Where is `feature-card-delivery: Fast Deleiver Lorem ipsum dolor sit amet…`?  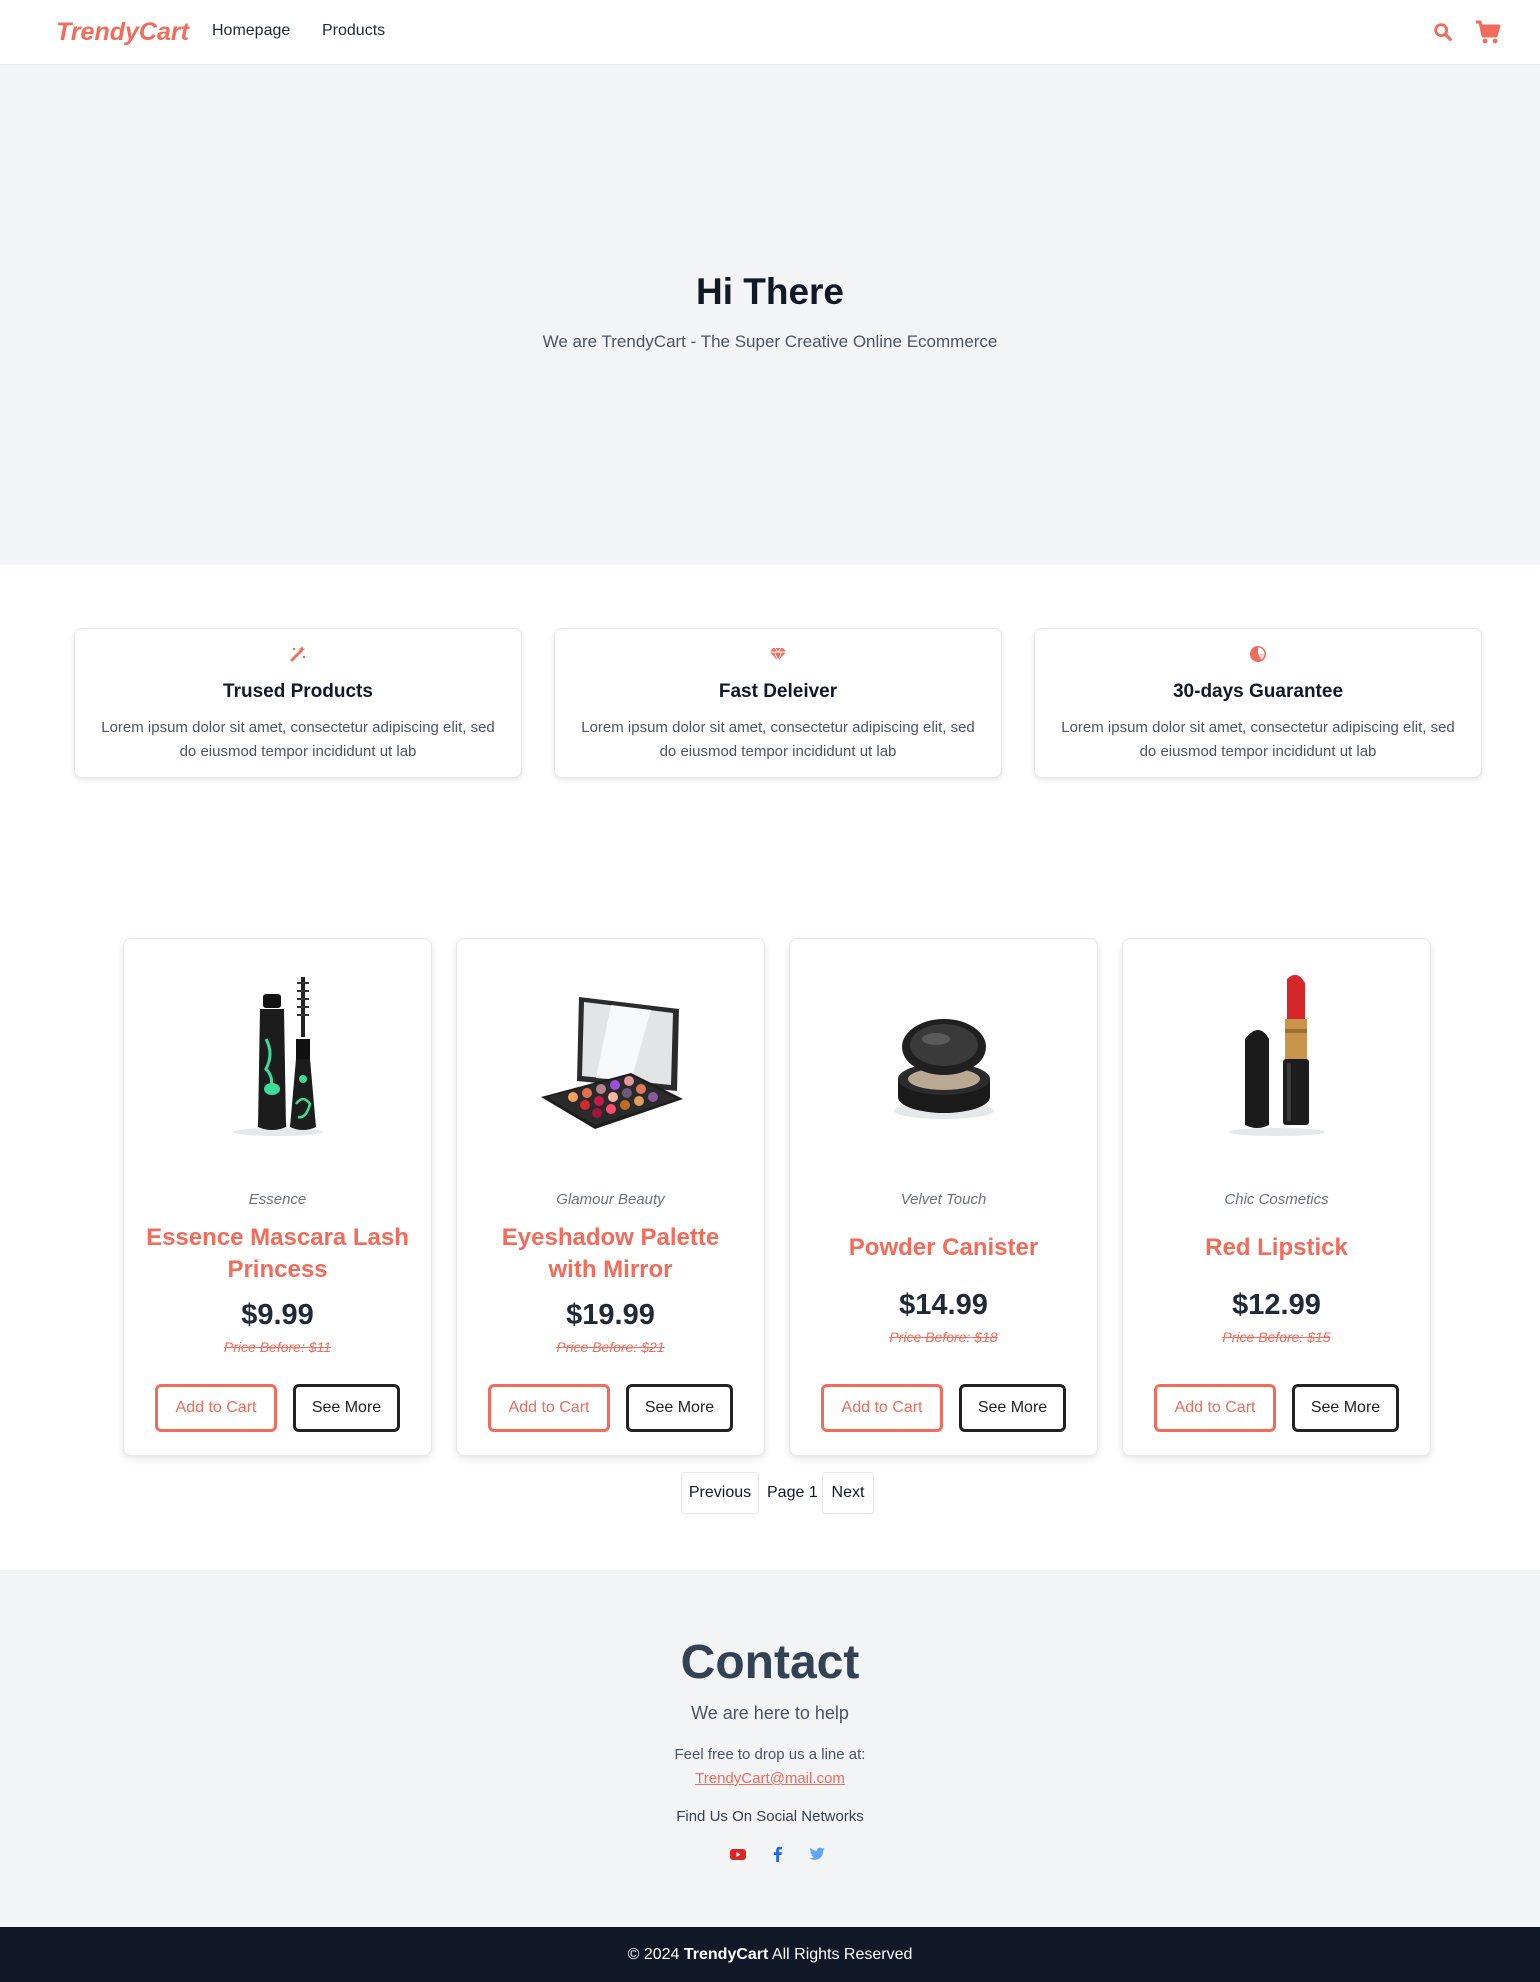
feature-card-delivery: Fast Deleiver Lorem ipsum dolor sit amet… is located at coordinates (778, 703).